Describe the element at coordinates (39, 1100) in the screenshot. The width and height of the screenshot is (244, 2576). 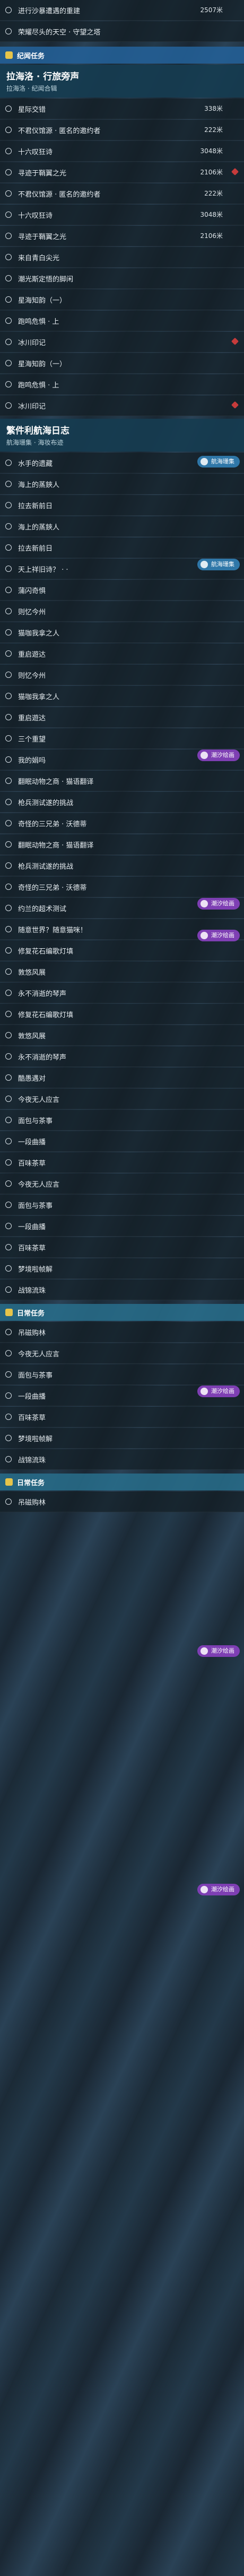
I see `quest-name: 今夜无人应言` at that location.